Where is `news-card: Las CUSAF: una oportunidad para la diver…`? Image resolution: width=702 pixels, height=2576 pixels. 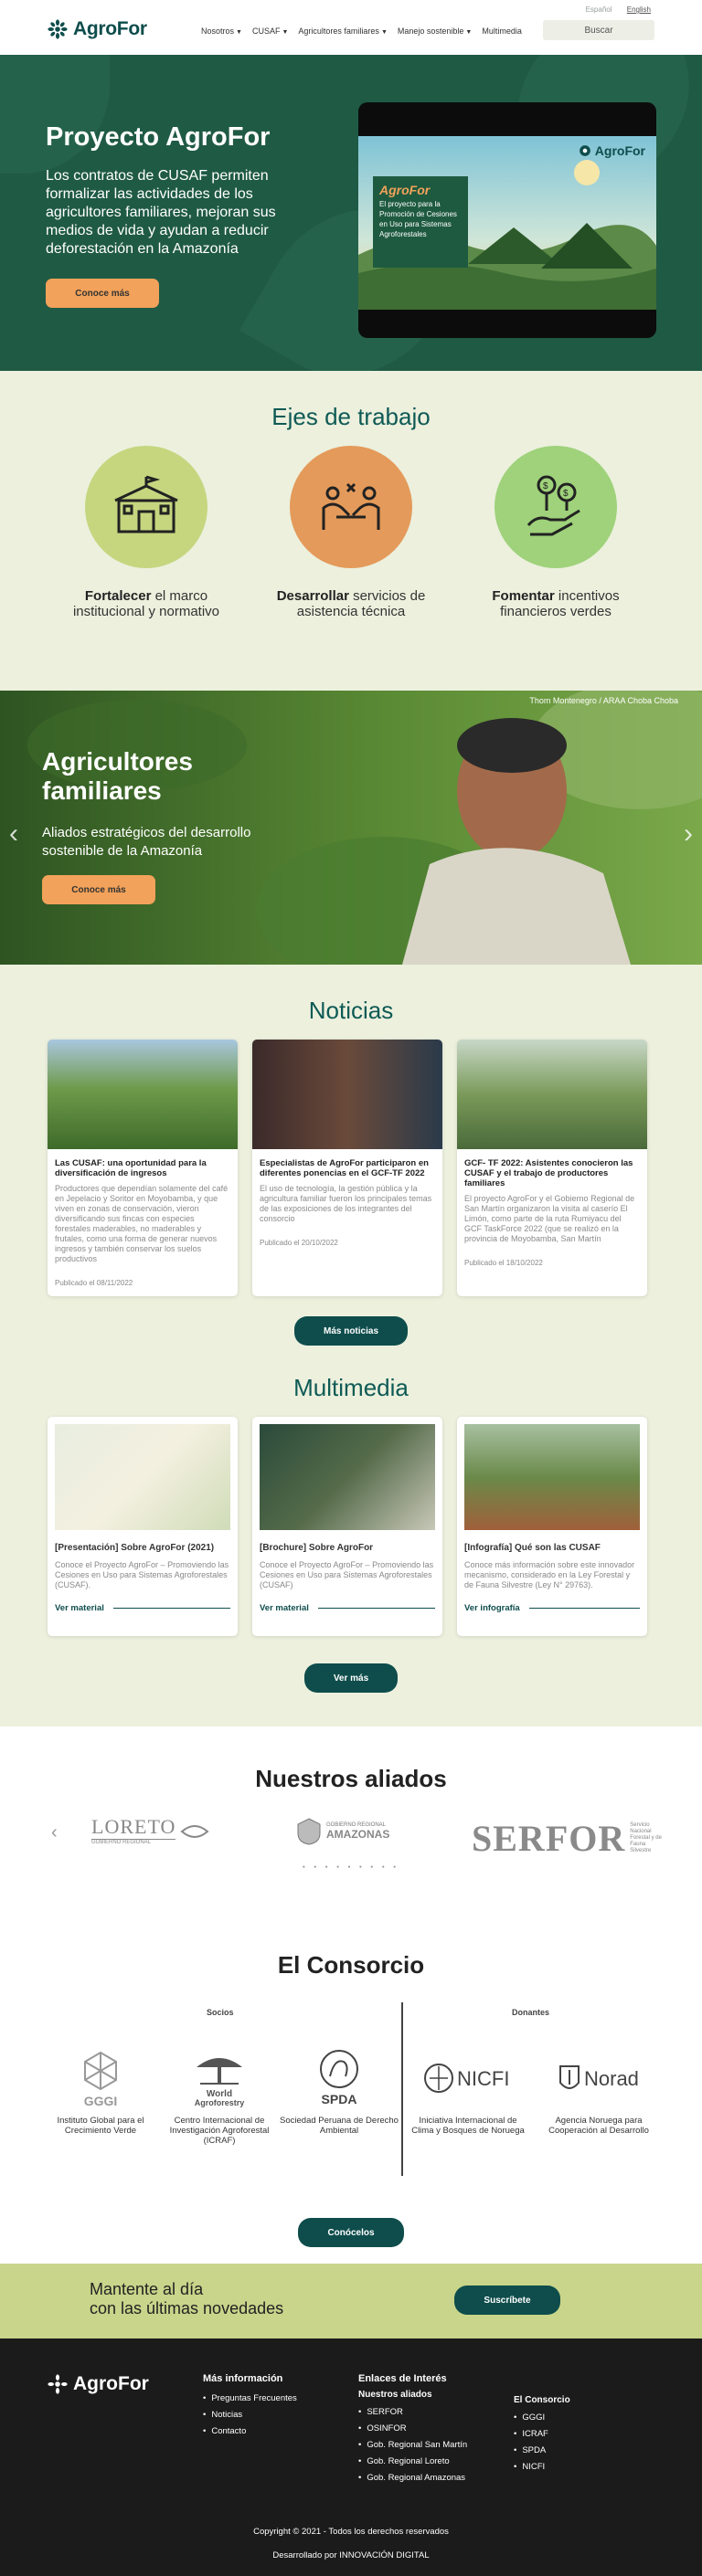 news-card: Las CUSAF: una oportunidad para la diver… is located at coordinates (143, 1168).